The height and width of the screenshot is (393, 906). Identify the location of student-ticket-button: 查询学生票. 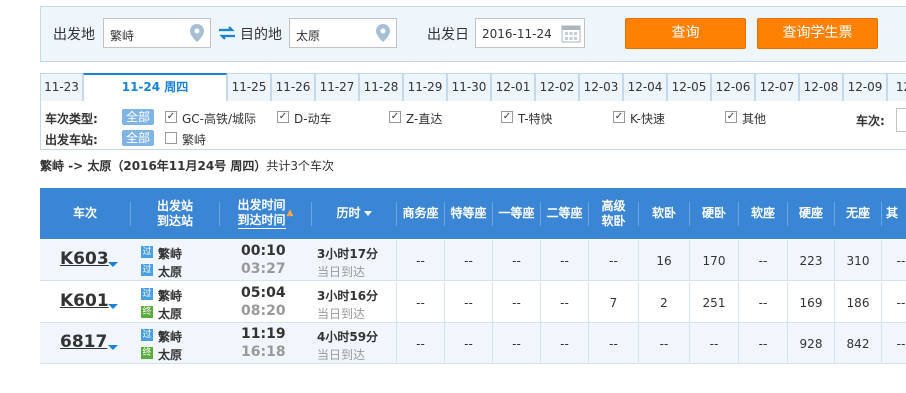
(817, 33).